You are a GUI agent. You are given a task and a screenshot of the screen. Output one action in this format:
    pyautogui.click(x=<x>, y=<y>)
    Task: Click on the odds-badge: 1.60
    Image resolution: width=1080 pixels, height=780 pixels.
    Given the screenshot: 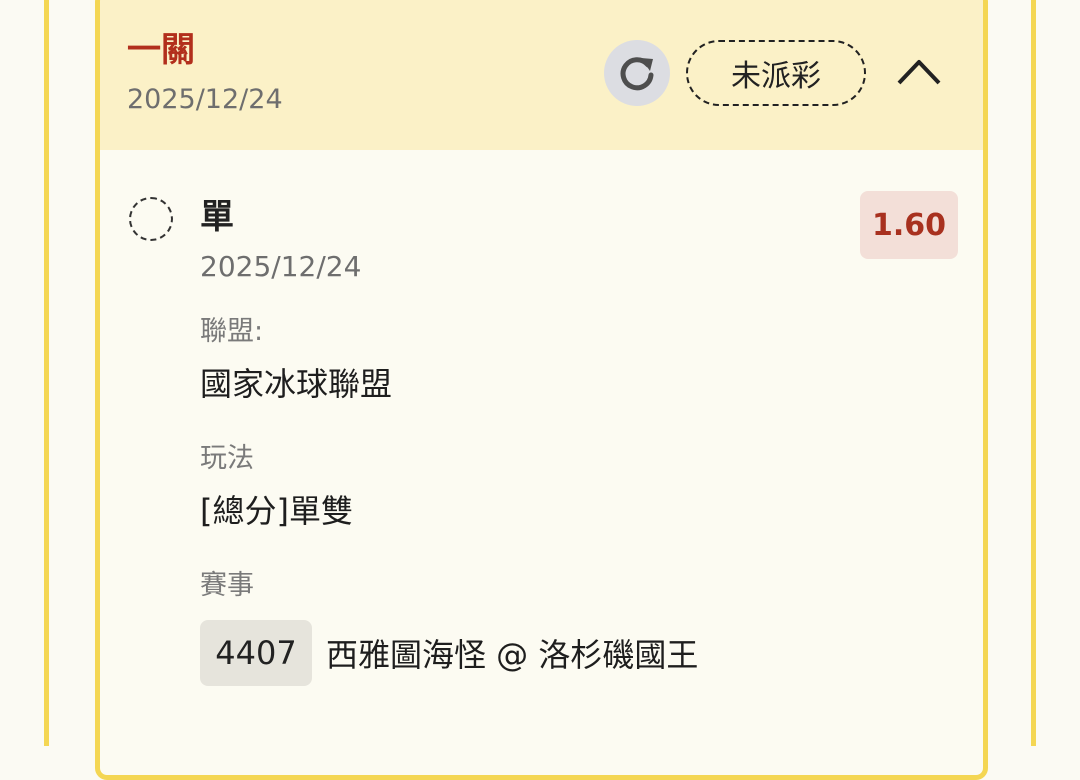 What is the action you would take?
    pyautogui.click(x=909, y=225)
    